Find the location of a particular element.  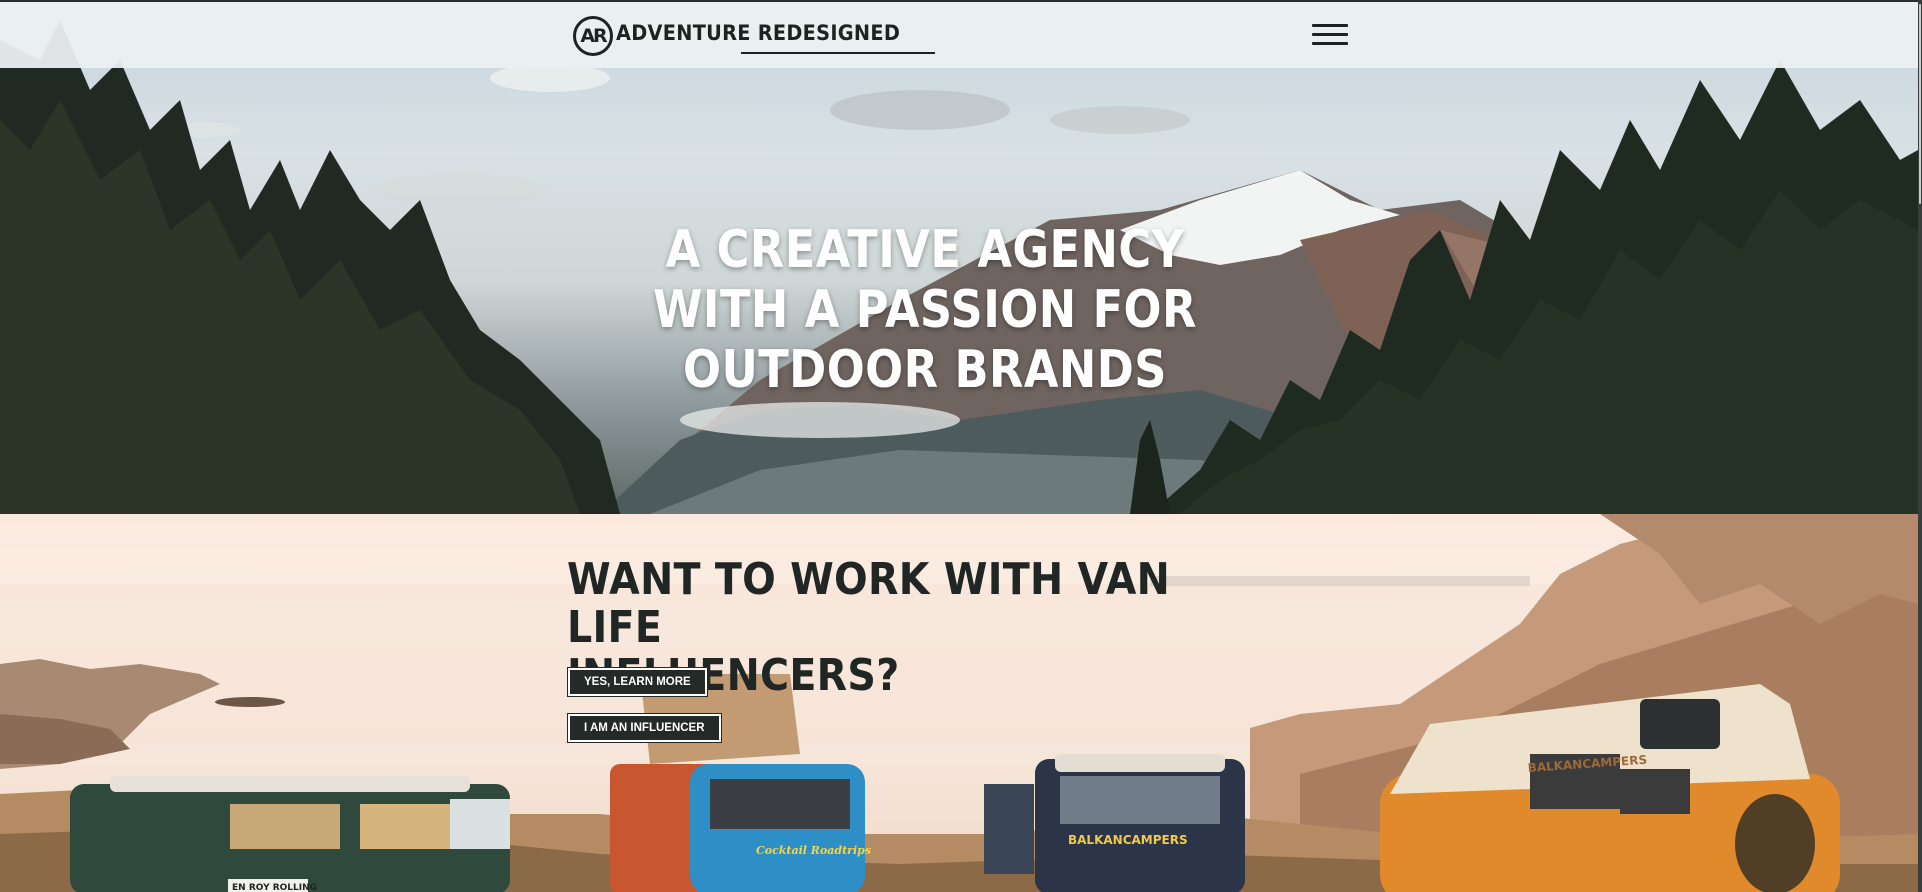

influencer-button: I AM AN INFLUENCER is located at coordinates (644, 728).